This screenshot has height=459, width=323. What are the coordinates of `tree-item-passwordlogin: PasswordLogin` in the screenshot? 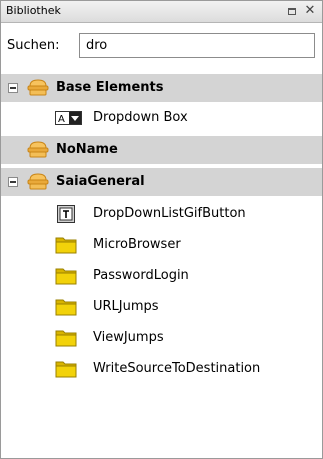 It's located at (161, 276).